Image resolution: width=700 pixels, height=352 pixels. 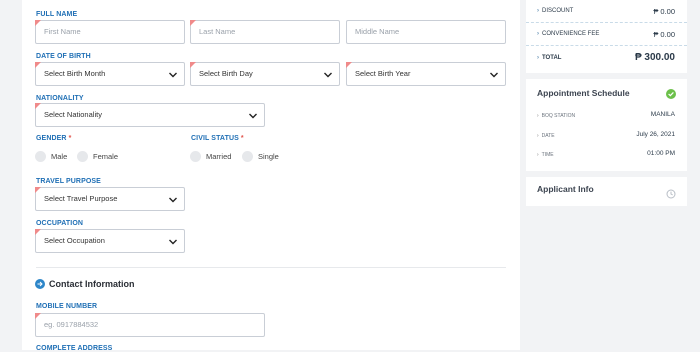 What do you see at coordinates (63, 56) in the screenshot?
I see `date-of-birth-label: DATE OF BIRTH` at bounding box center [63, 56].